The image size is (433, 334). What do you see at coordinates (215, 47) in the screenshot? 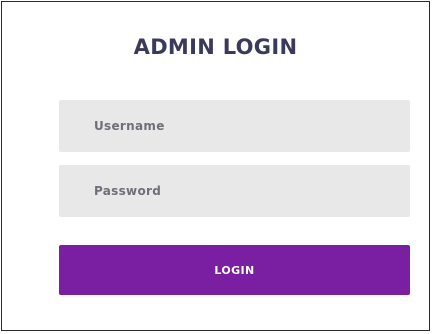
I see `login-title: ADMIN LOGIN` at bounding box center [215, 47].